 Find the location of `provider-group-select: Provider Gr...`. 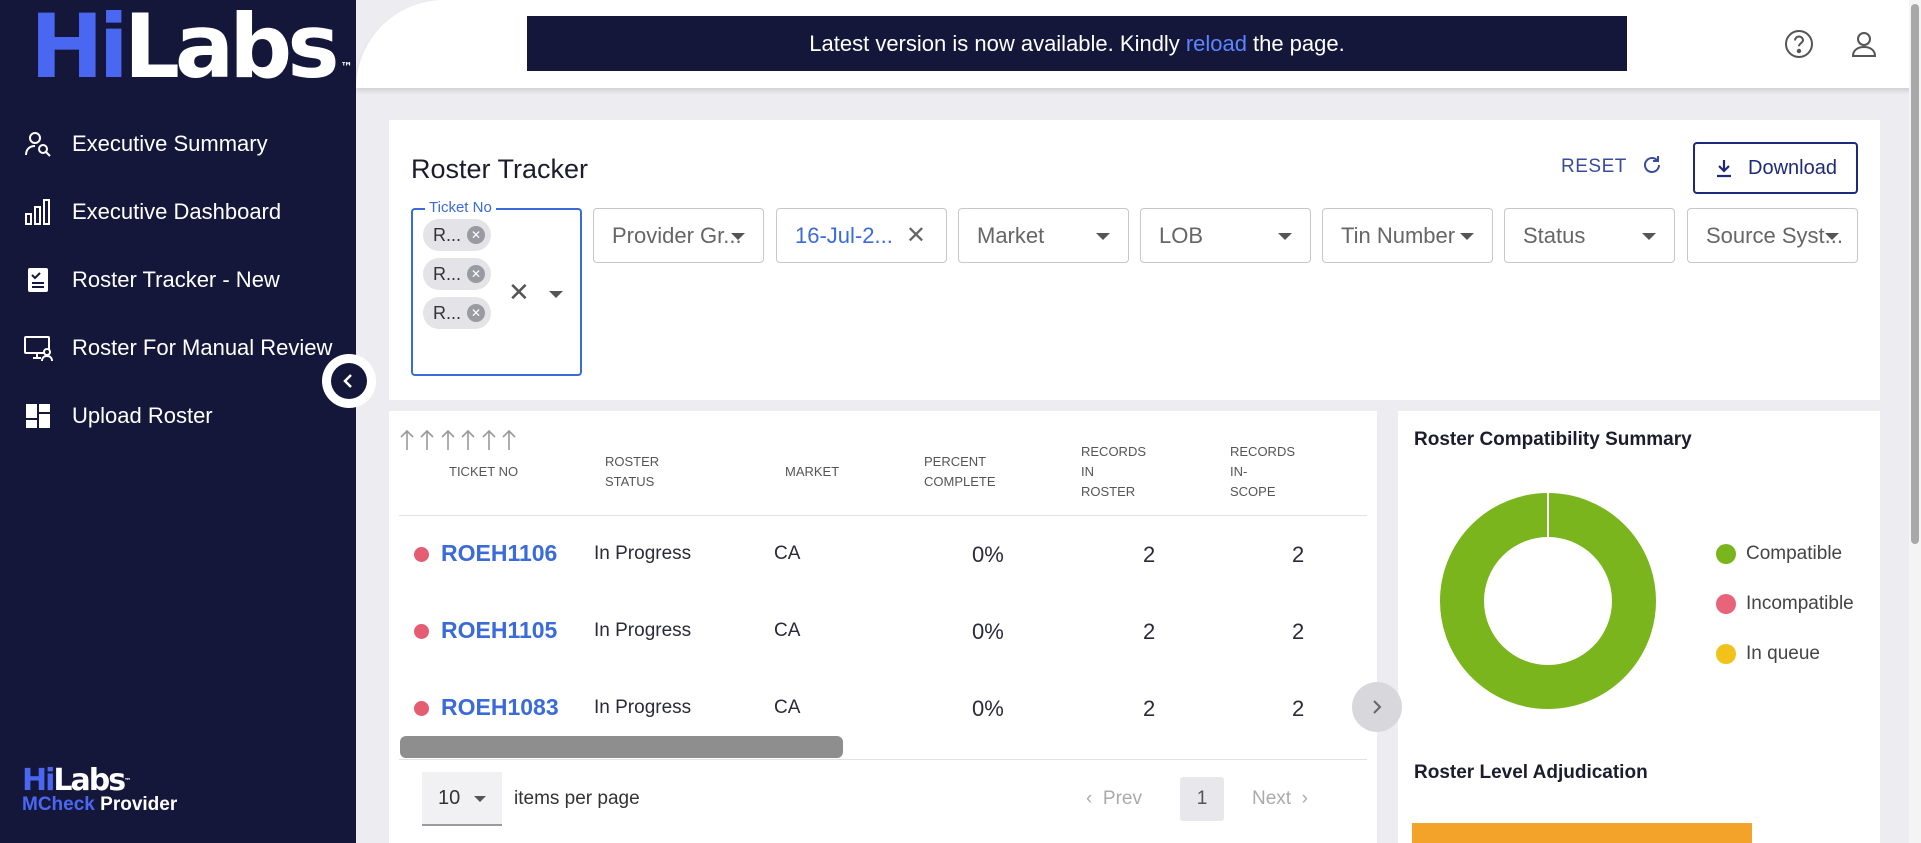

provider-group-select: Provider Gr... is located at coordinates (678, 235).